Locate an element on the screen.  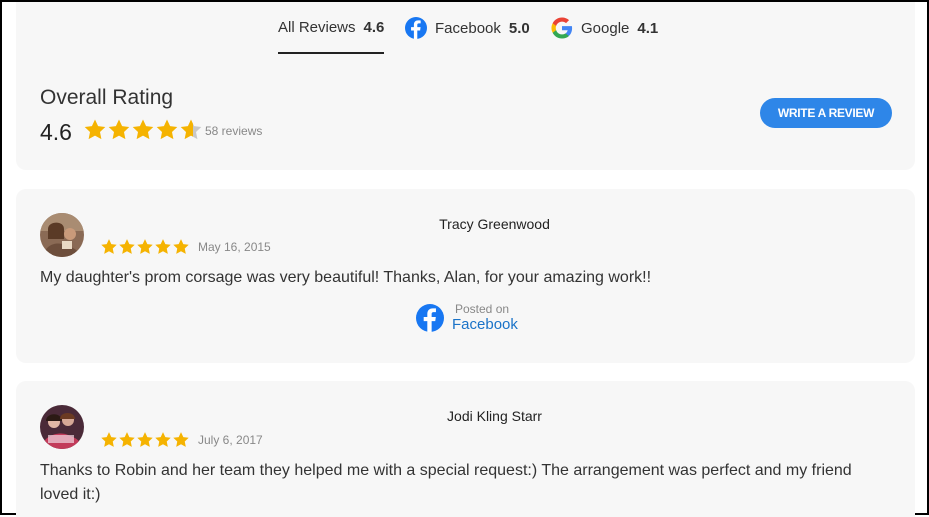
overall-rating-title: Overall Rating is located at coordinates (107, 97).